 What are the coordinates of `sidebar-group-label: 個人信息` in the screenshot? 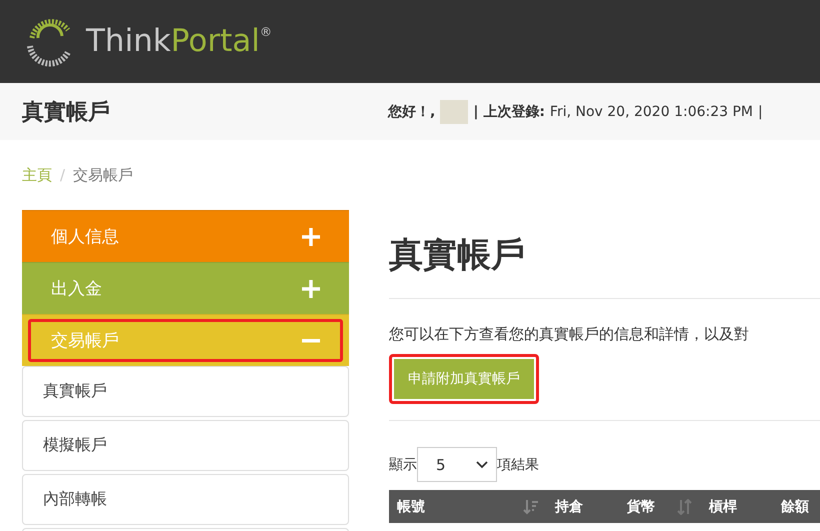 It's located at (85, 237).